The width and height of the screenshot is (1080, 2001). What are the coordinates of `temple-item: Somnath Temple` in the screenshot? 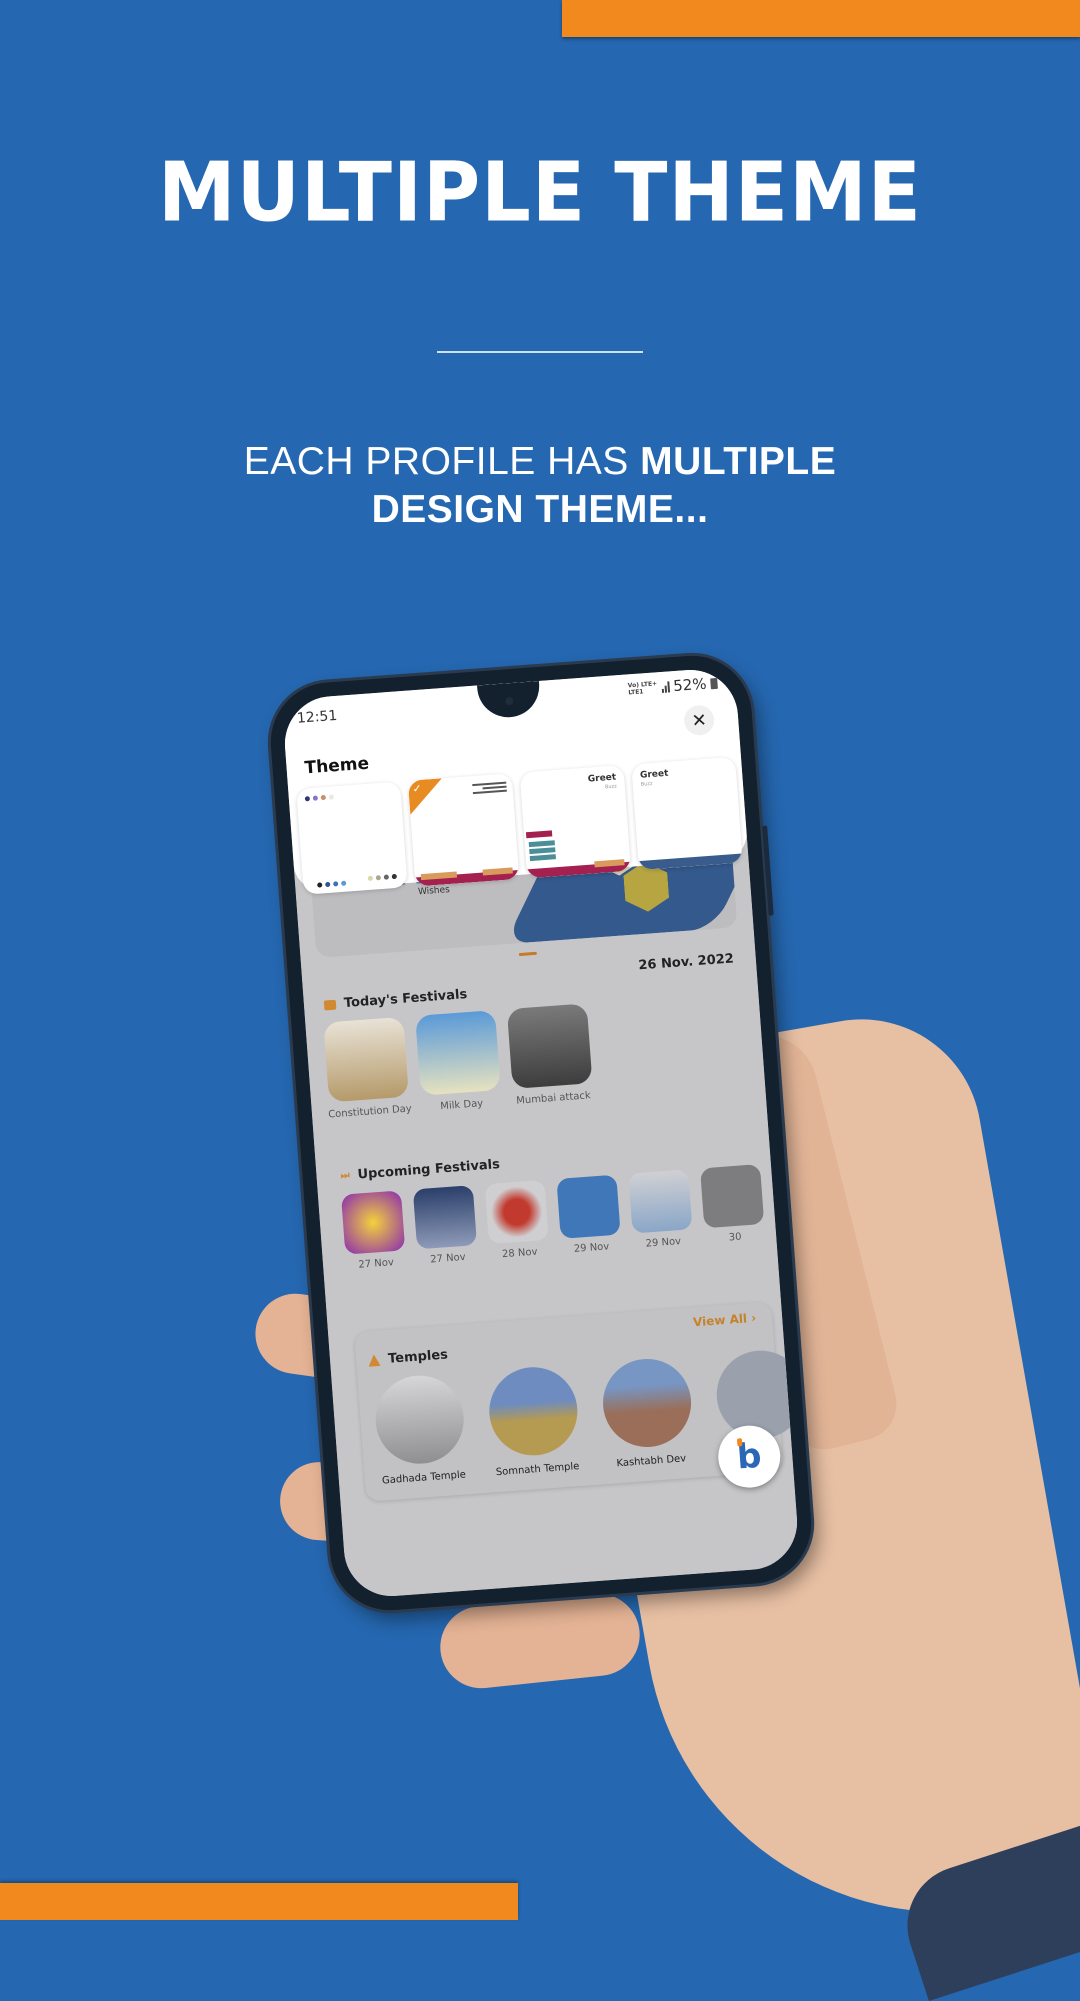 It's located at (534, 1421).